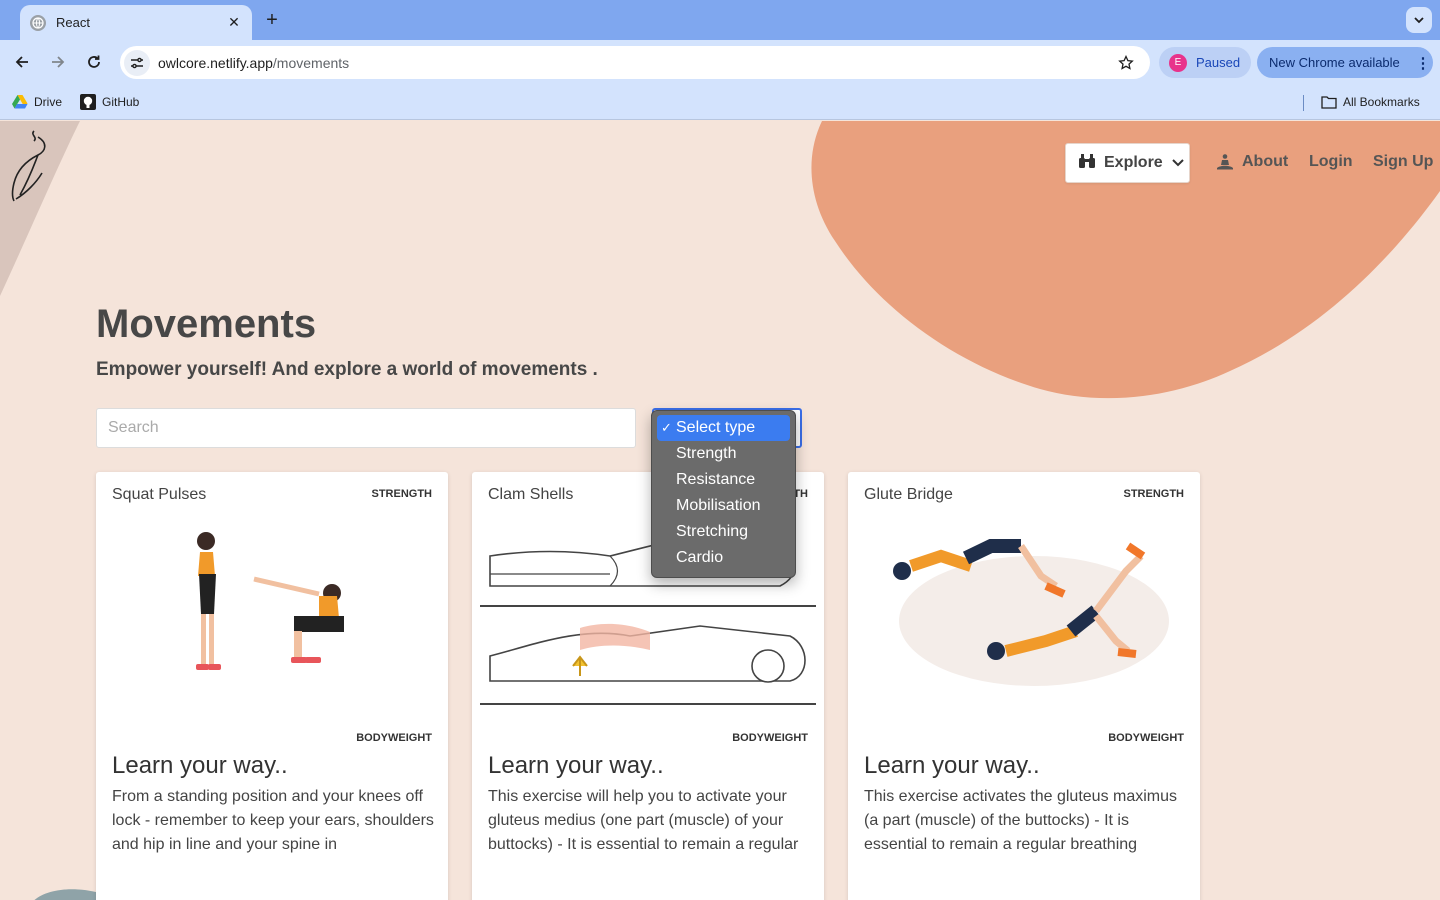 The width and height of the screenshot is (1440, 900). I want to click on card-title: Squat Pulses, so click(159, 494).